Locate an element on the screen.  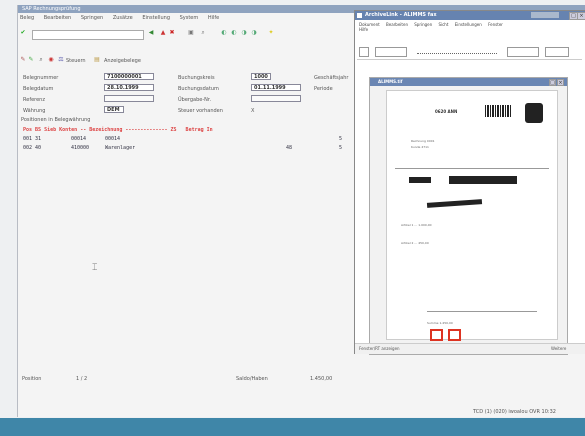
buchungsdatum-field: 01.11.1999 is located at coordinates (276, 87).